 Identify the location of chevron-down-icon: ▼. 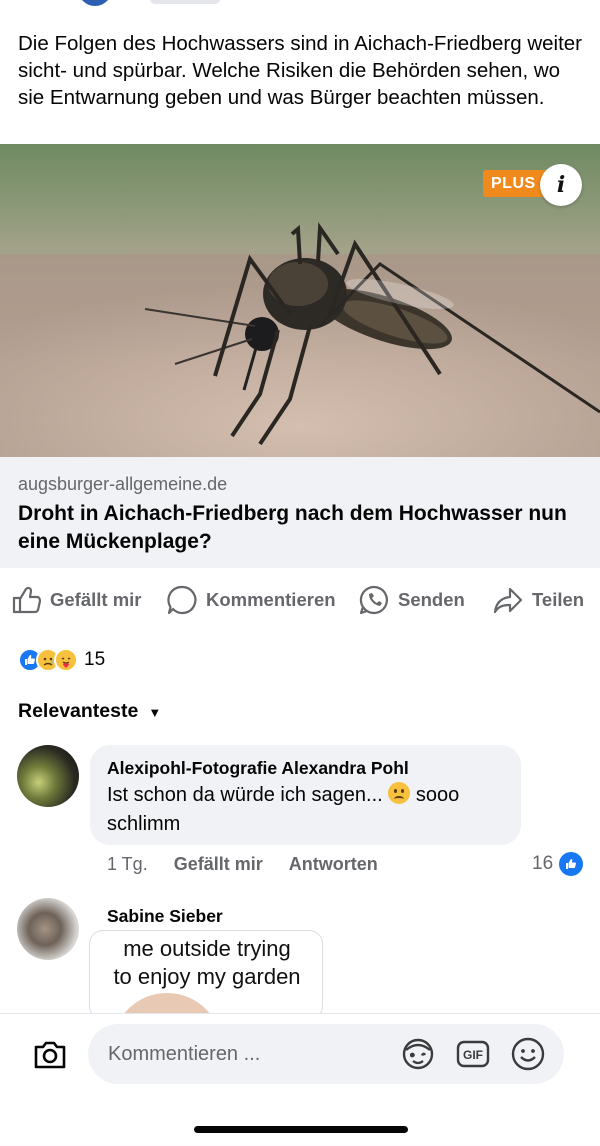
(155, 712).